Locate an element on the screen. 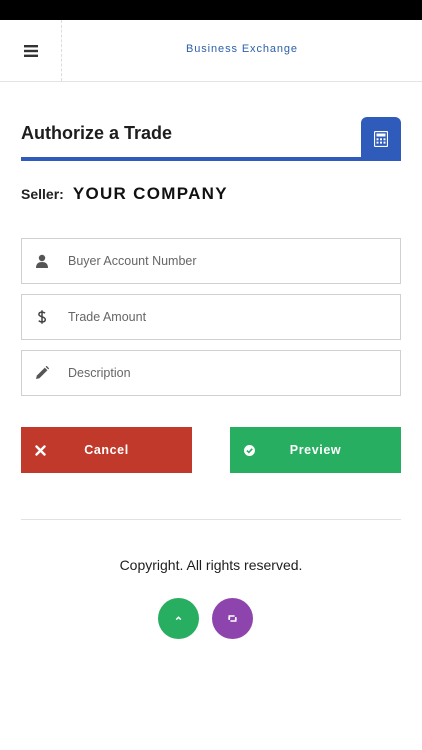 This screenshot has width=422, height=750. preview-label: Preview is located at coordinates (315, 450).